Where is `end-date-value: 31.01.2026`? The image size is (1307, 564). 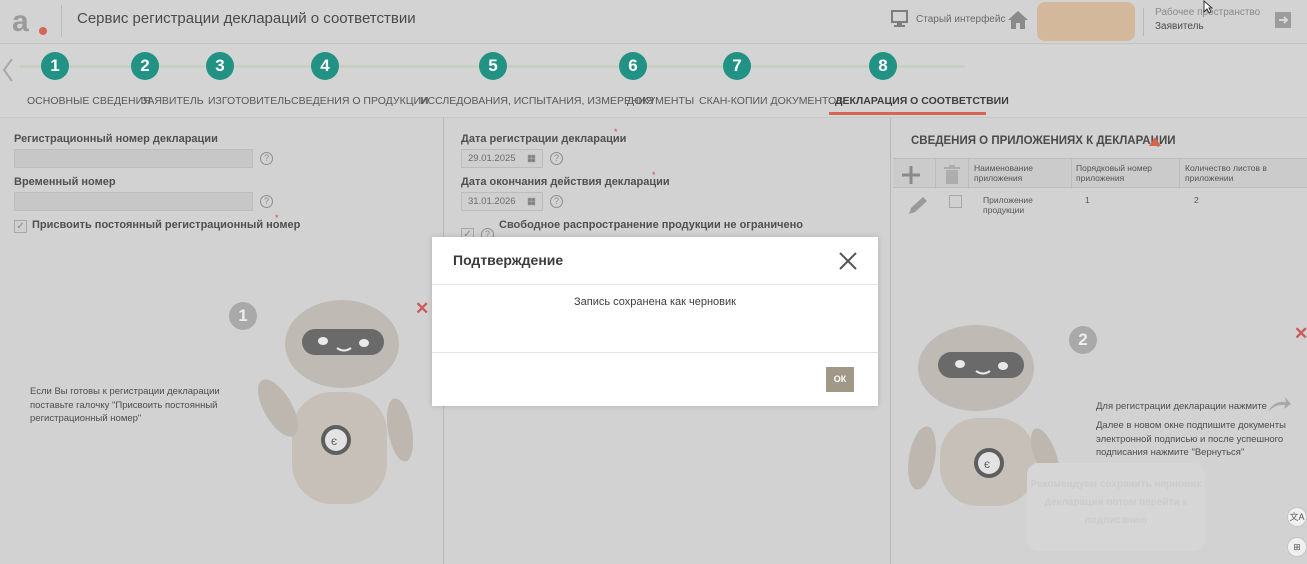 end-date-value: 31.01.2026 is located at coordinates (492, 201).